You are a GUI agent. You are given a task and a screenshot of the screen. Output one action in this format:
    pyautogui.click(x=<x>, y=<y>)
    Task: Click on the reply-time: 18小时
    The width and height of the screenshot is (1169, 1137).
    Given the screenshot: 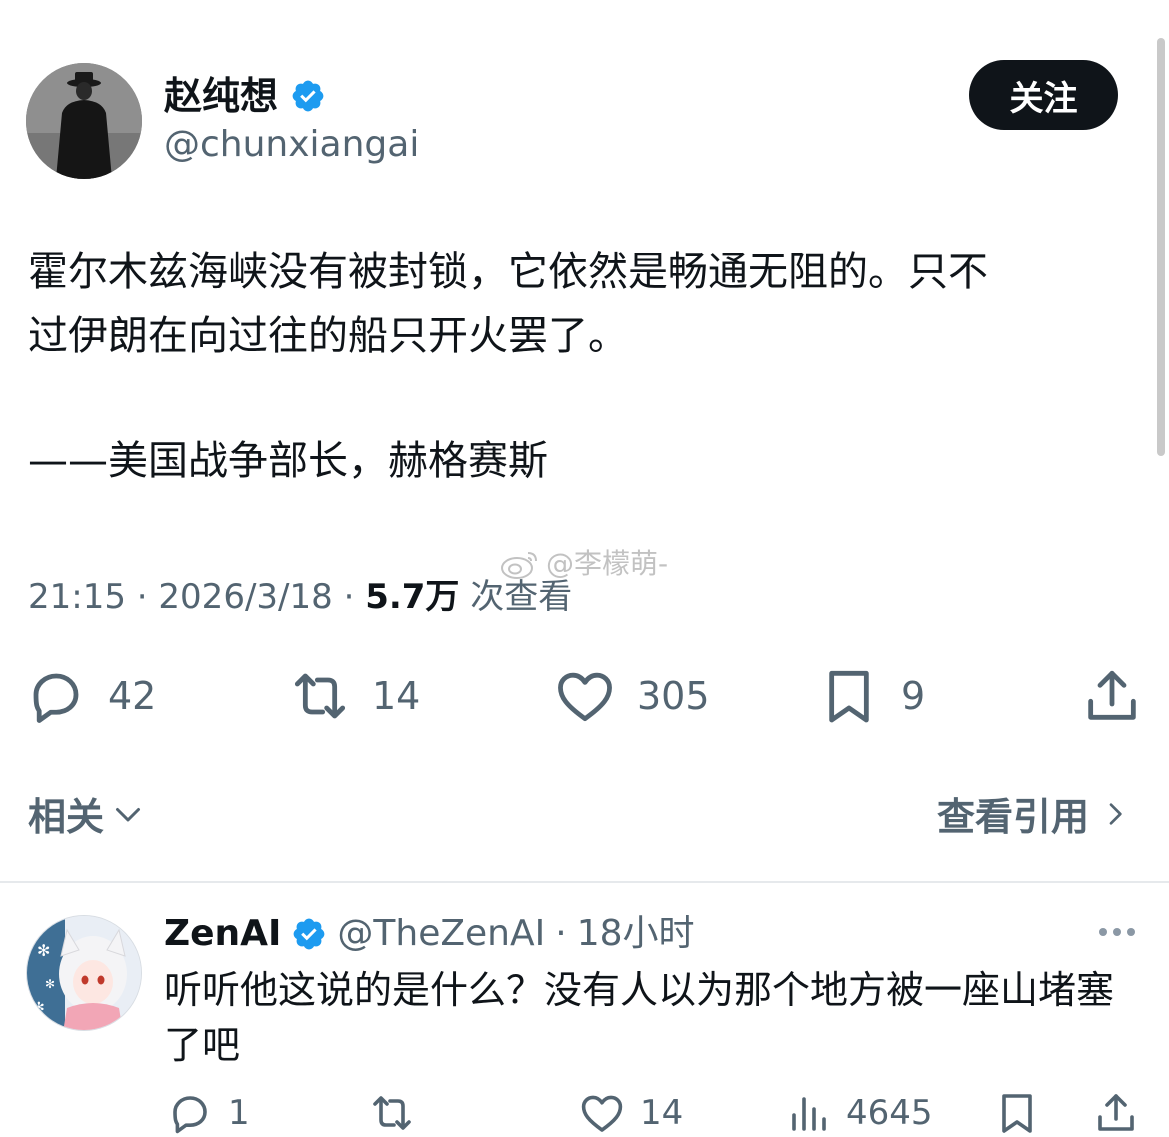 What is the action you would take?
    pyautogui.click(x=636, y=934)
    